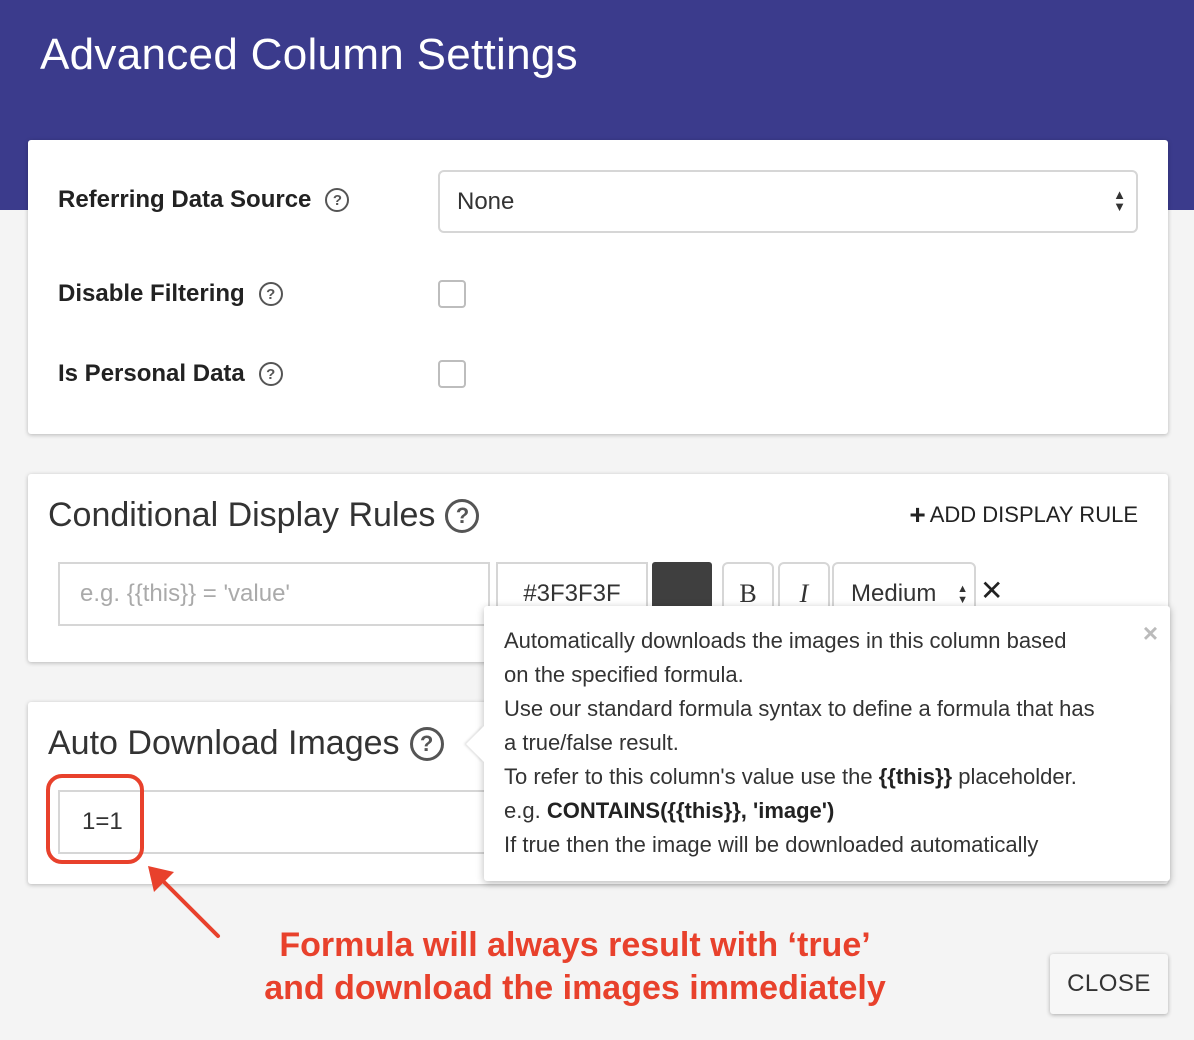 This screenshot has width=1194, height=1040. I want to click on auto-download-title-row: Auto Download Images ?, so click(246, 743).